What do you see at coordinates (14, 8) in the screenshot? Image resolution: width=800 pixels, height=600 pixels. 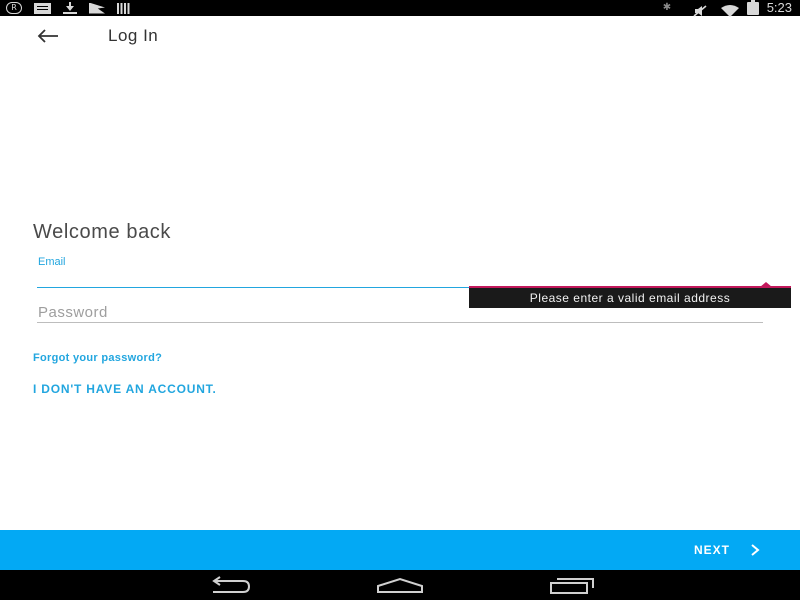 I see `r-badge-icon: R` at bounding box center [14, 8].